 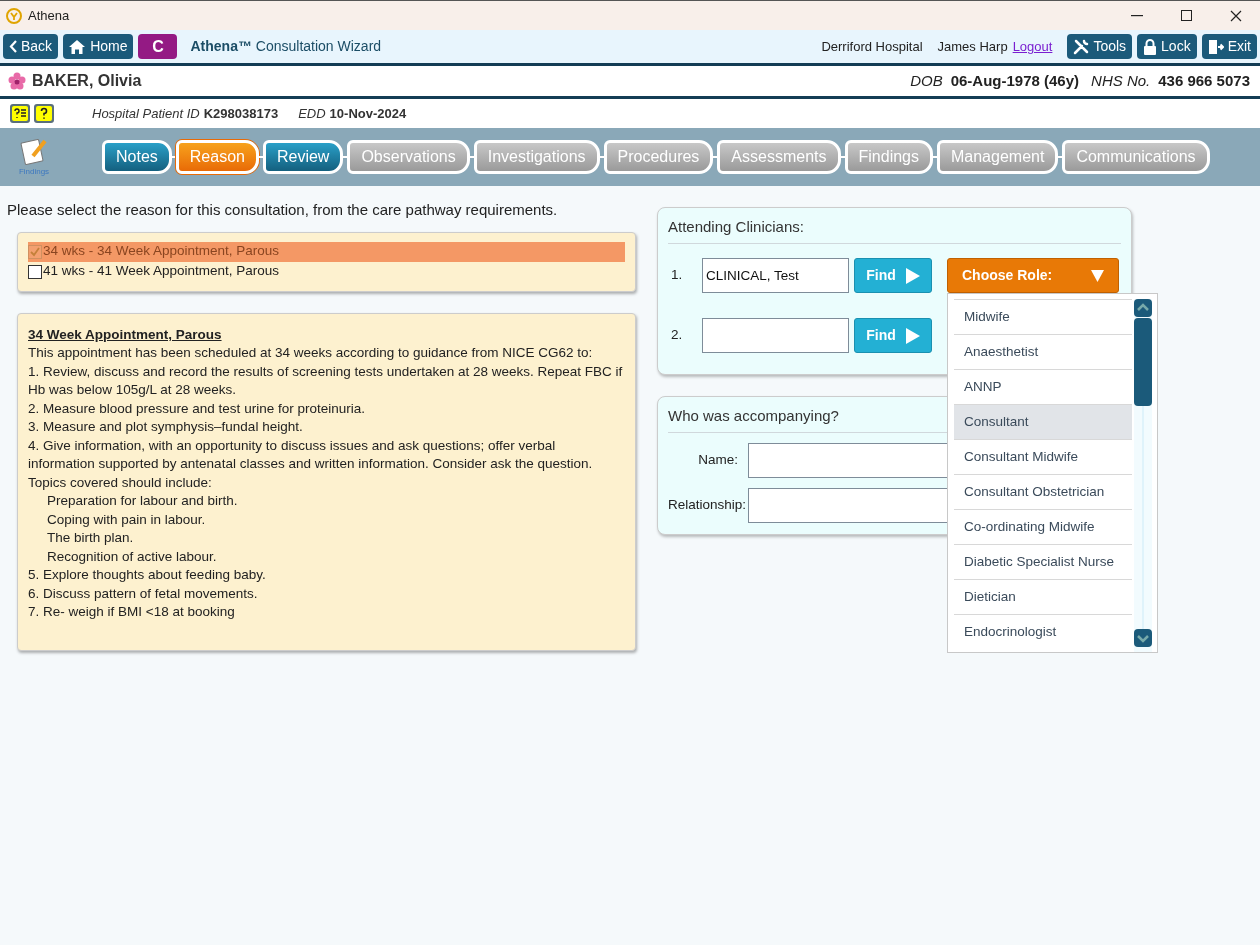 What do you see at coordinates (20, 113) in the screenshot?
I see `help-list-icon` at bounding box center [20, 113].